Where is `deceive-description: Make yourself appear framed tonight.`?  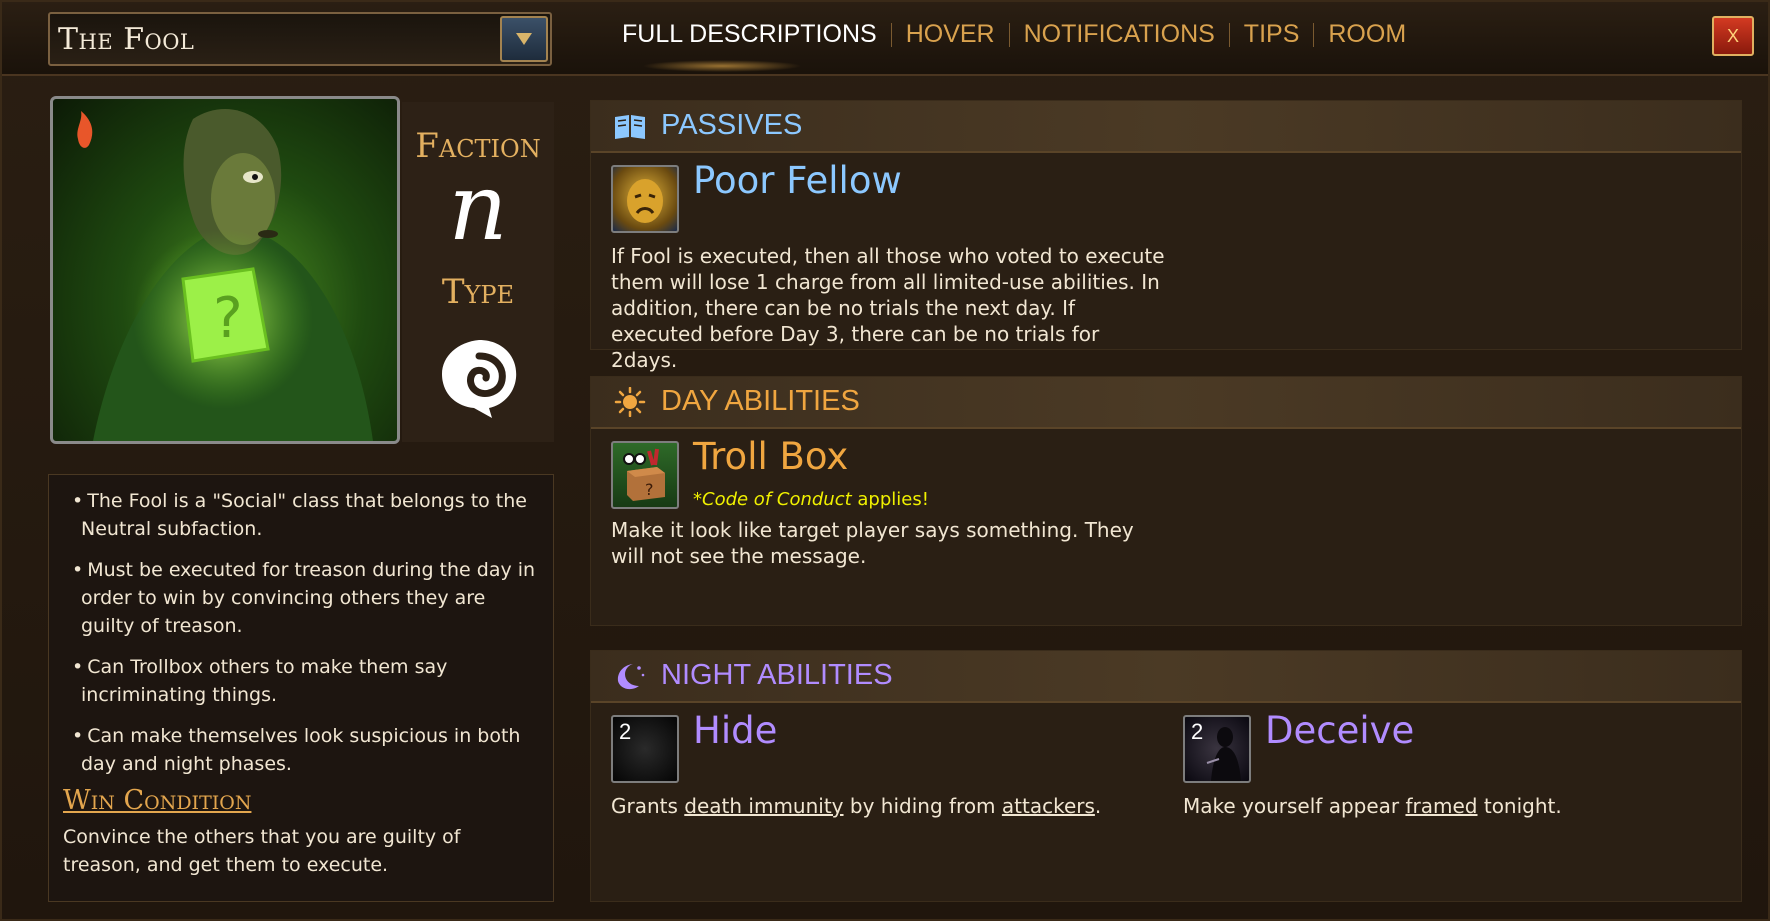 deceive-description: Make yourself appear framed tonight. is located at coordinates (1433, 806).